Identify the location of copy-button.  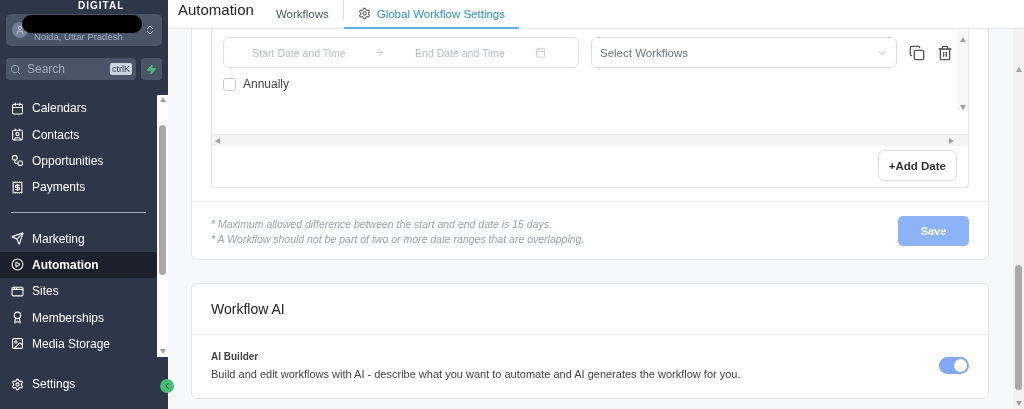
(917, 52).